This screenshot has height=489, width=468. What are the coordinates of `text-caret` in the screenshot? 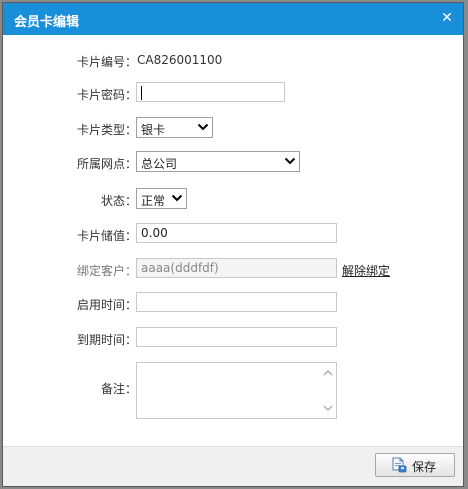 It's located at (141, 92).